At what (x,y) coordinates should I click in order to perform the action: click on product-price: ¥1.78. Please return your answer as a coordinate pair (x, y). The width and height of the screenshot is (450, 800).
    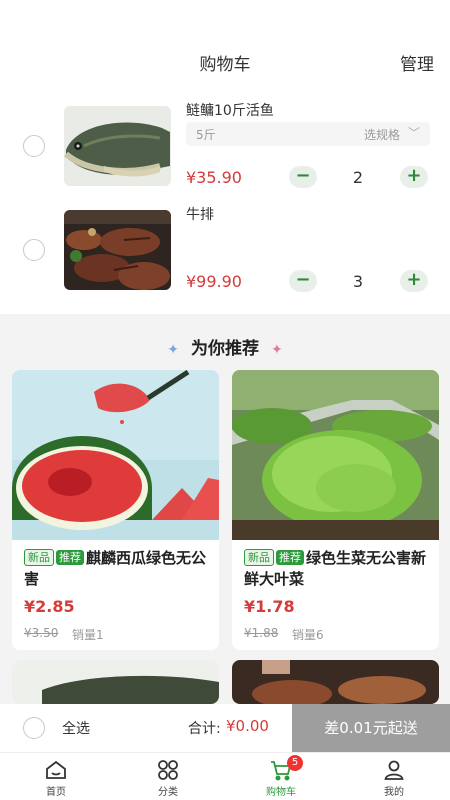
    Looking at the image, I should click on (269, 606).